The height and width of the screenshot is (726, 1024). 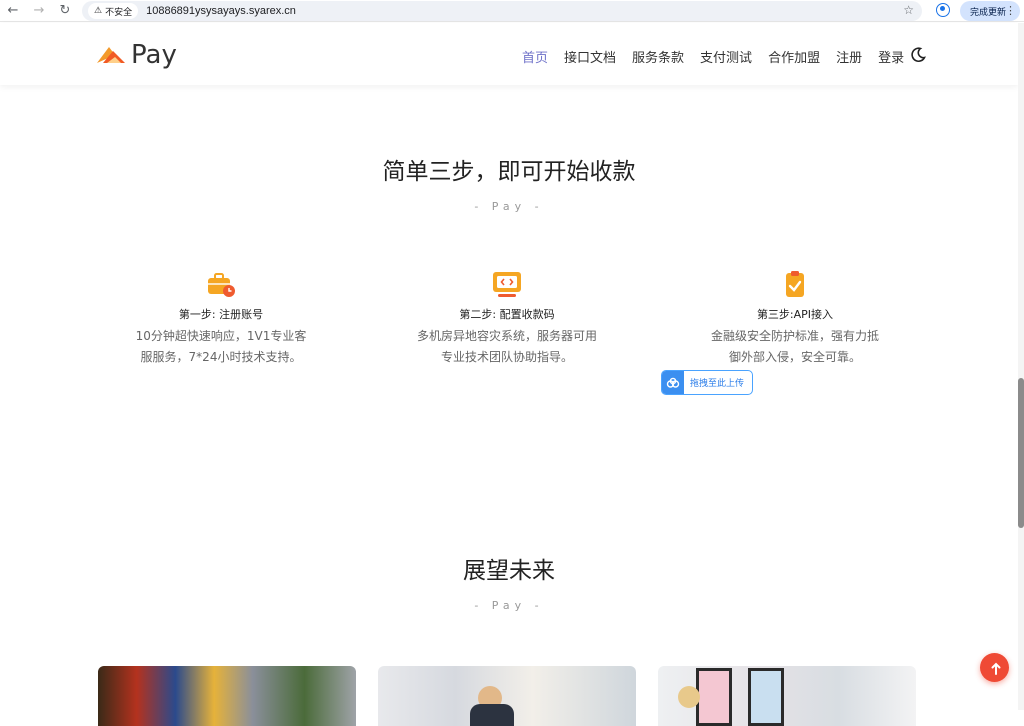 I want to click on main-nav: 首页 接口文档 服务条款 支付测试 合作加盟 注册 登录, so click(x=713, y=56).